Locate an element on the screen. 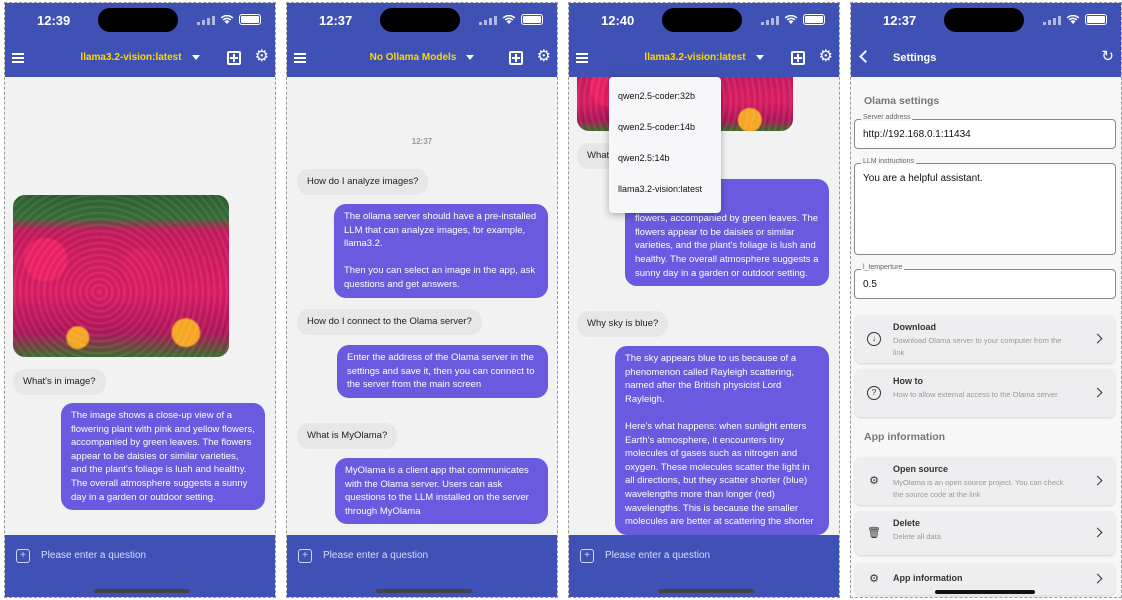 This screenshot has height=600, width=1122. dropdown-item: qwen2.5-coder:32b is located at coordinates (665, 96).